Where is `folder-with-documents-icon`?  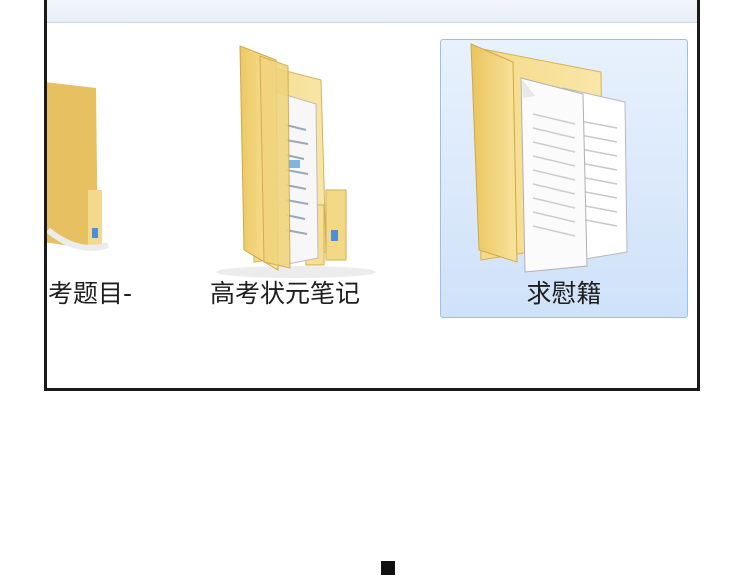 folder-with-documents-icon is located at coordinates (549, 158).